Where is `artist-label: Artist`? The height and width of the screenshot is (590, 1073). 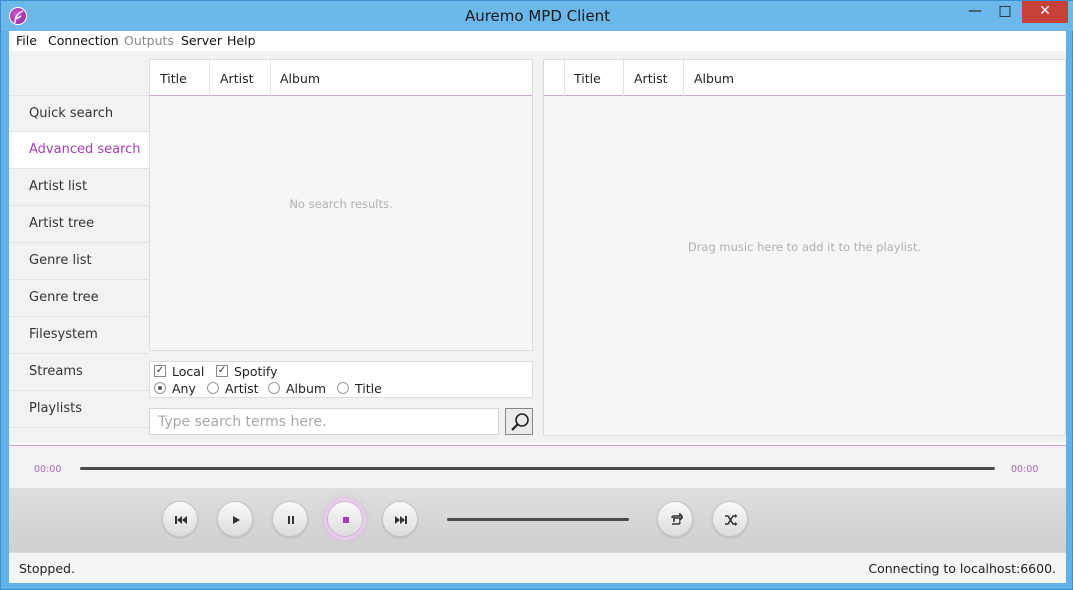 artist-label: Artist is located at coordinates (242, 388).